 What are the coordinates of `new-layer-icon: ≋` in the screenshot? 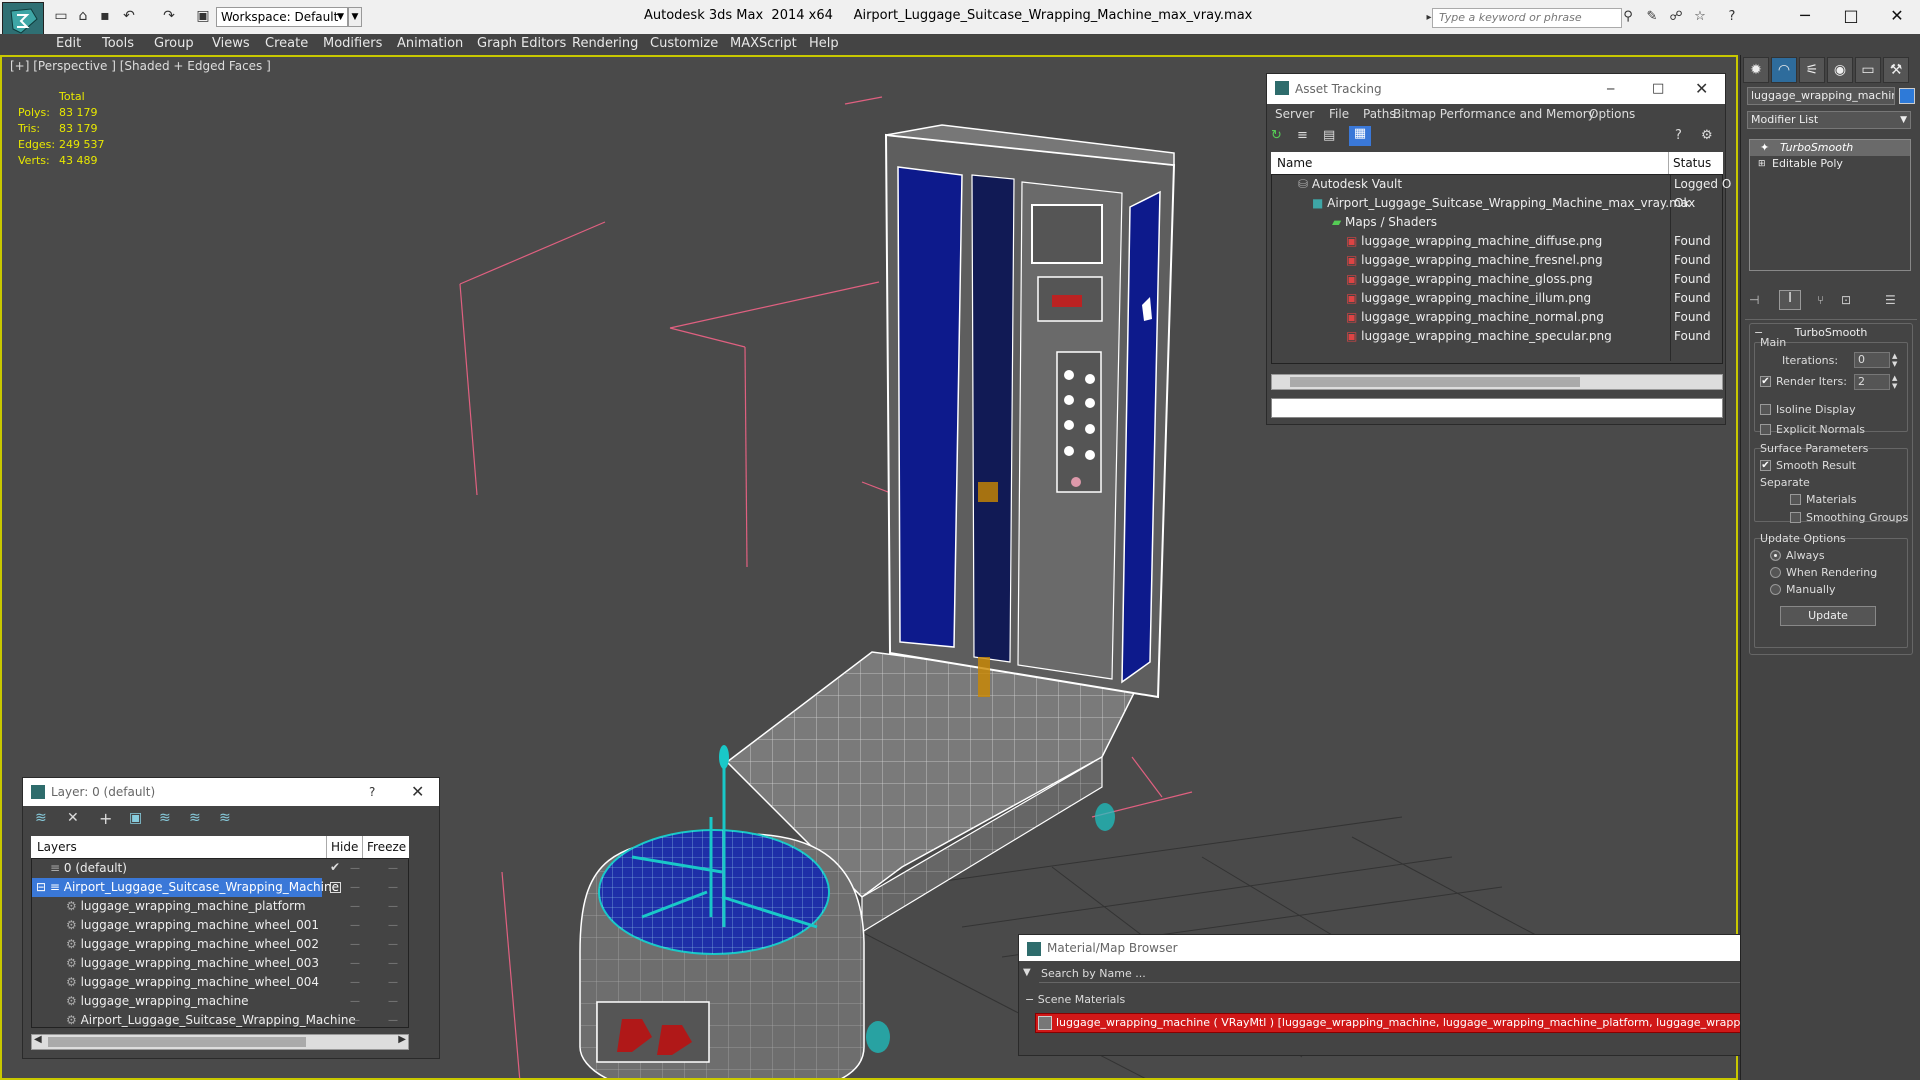 It's located at (41, 818).